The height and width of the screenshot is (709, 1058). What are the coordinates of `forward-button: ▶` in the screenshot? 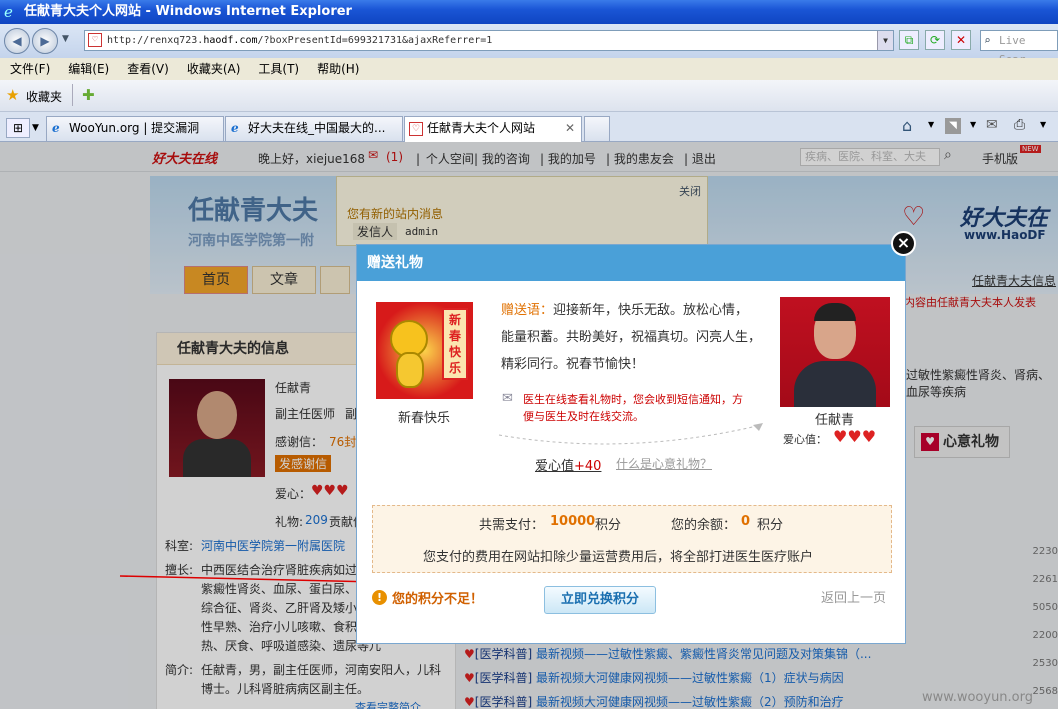 It's located at (45, 41).